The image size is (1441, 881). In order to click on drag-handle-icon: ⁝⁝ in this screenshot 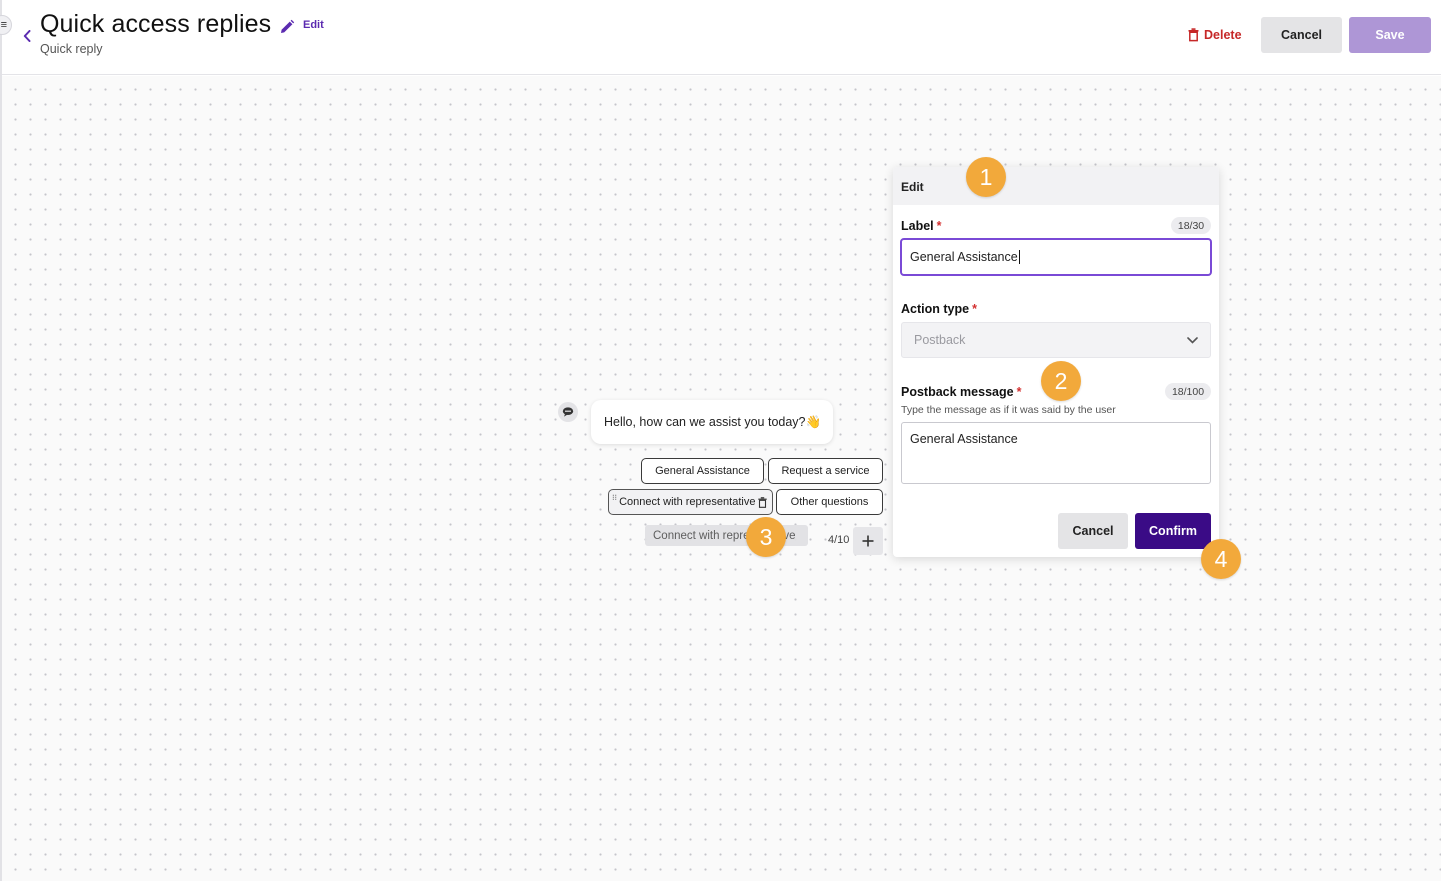, I will do `click(614, 498)`.